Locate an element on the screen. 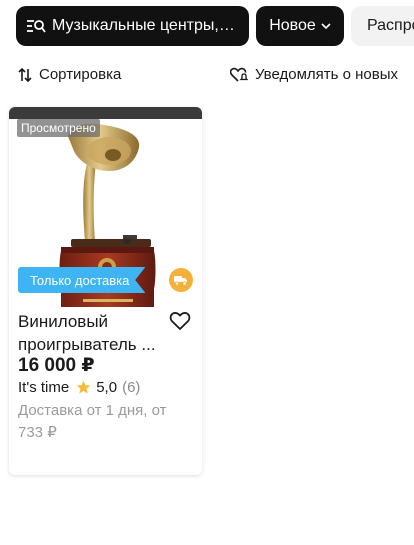 The image size is (414, 545). truck-badge is located at coordinates (181, 280).